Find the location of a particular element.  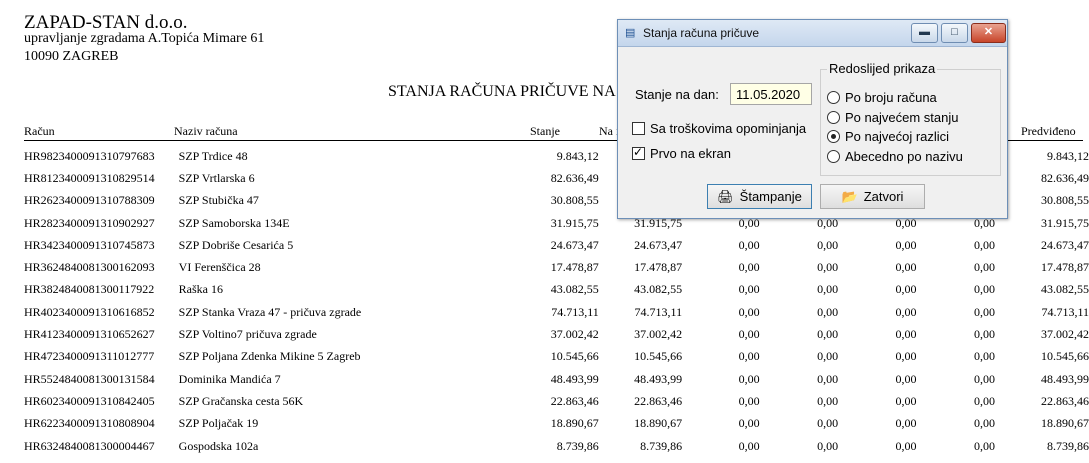

column-header-forecast: Predviđeno is located at coordinates (1048, 131).